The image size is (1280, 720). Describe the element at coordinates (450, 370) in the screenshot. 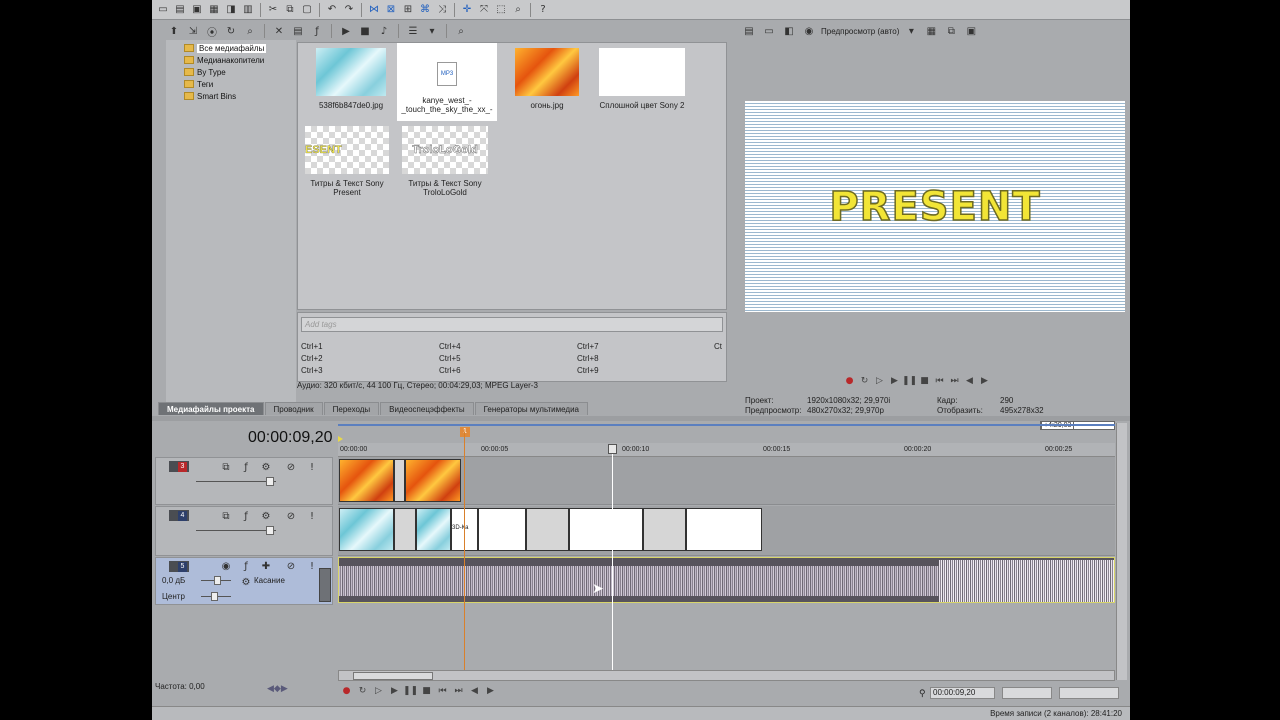

I see `shortcut-slot: Ctrl+6` at that location.